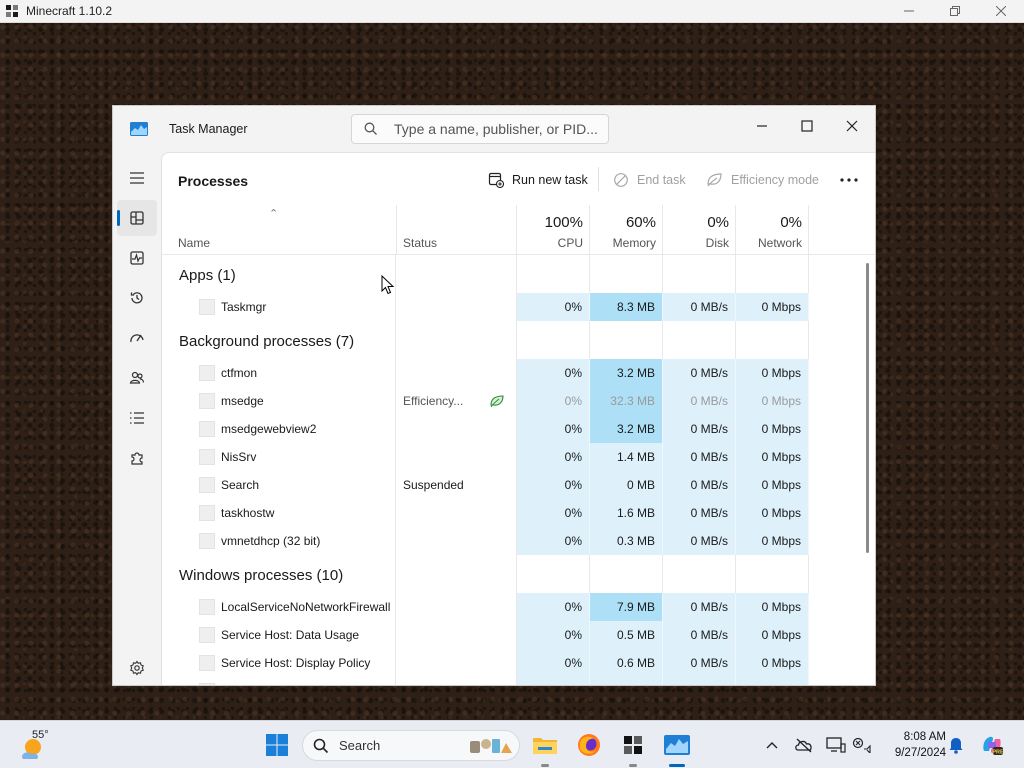  Describe the element at coordinates (499, 129) in the screenshot. I see `process-search-input` at that location.